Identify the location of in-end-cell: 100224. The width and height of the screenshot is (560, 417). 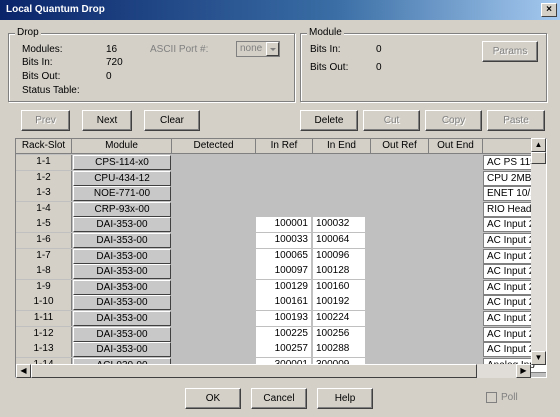
(339, 318).